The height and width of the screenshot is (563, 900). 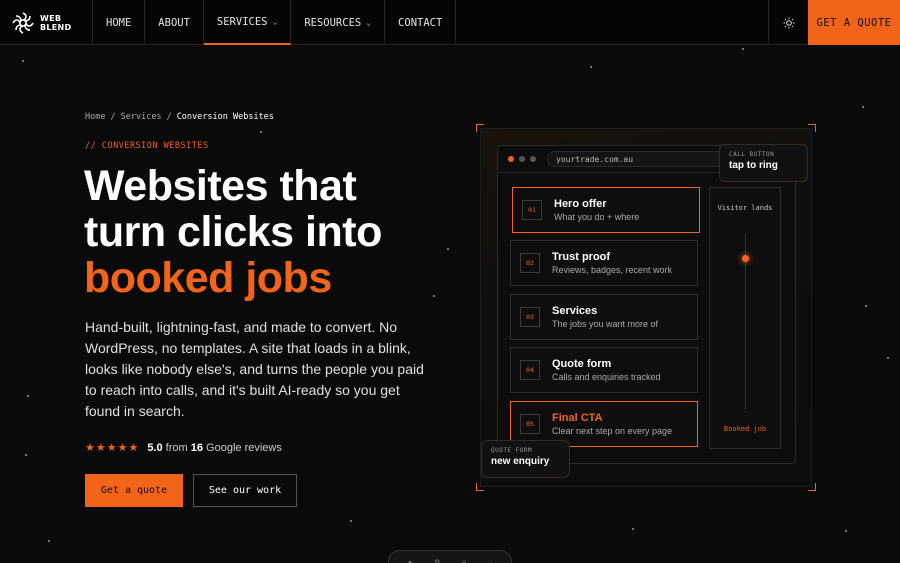 I want to click on call-button-callout: CALL BUTTON tap to ring, so click(x=763, y=163).